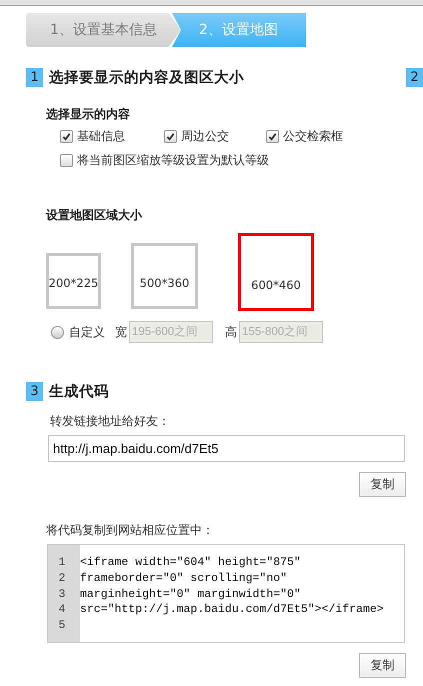 Image resolution: width=423 pixels, height=686 pixels. What do you see at coordinates (57, 332) in the screenshot?
I see `radio-button` at bounding box center [57, 332].